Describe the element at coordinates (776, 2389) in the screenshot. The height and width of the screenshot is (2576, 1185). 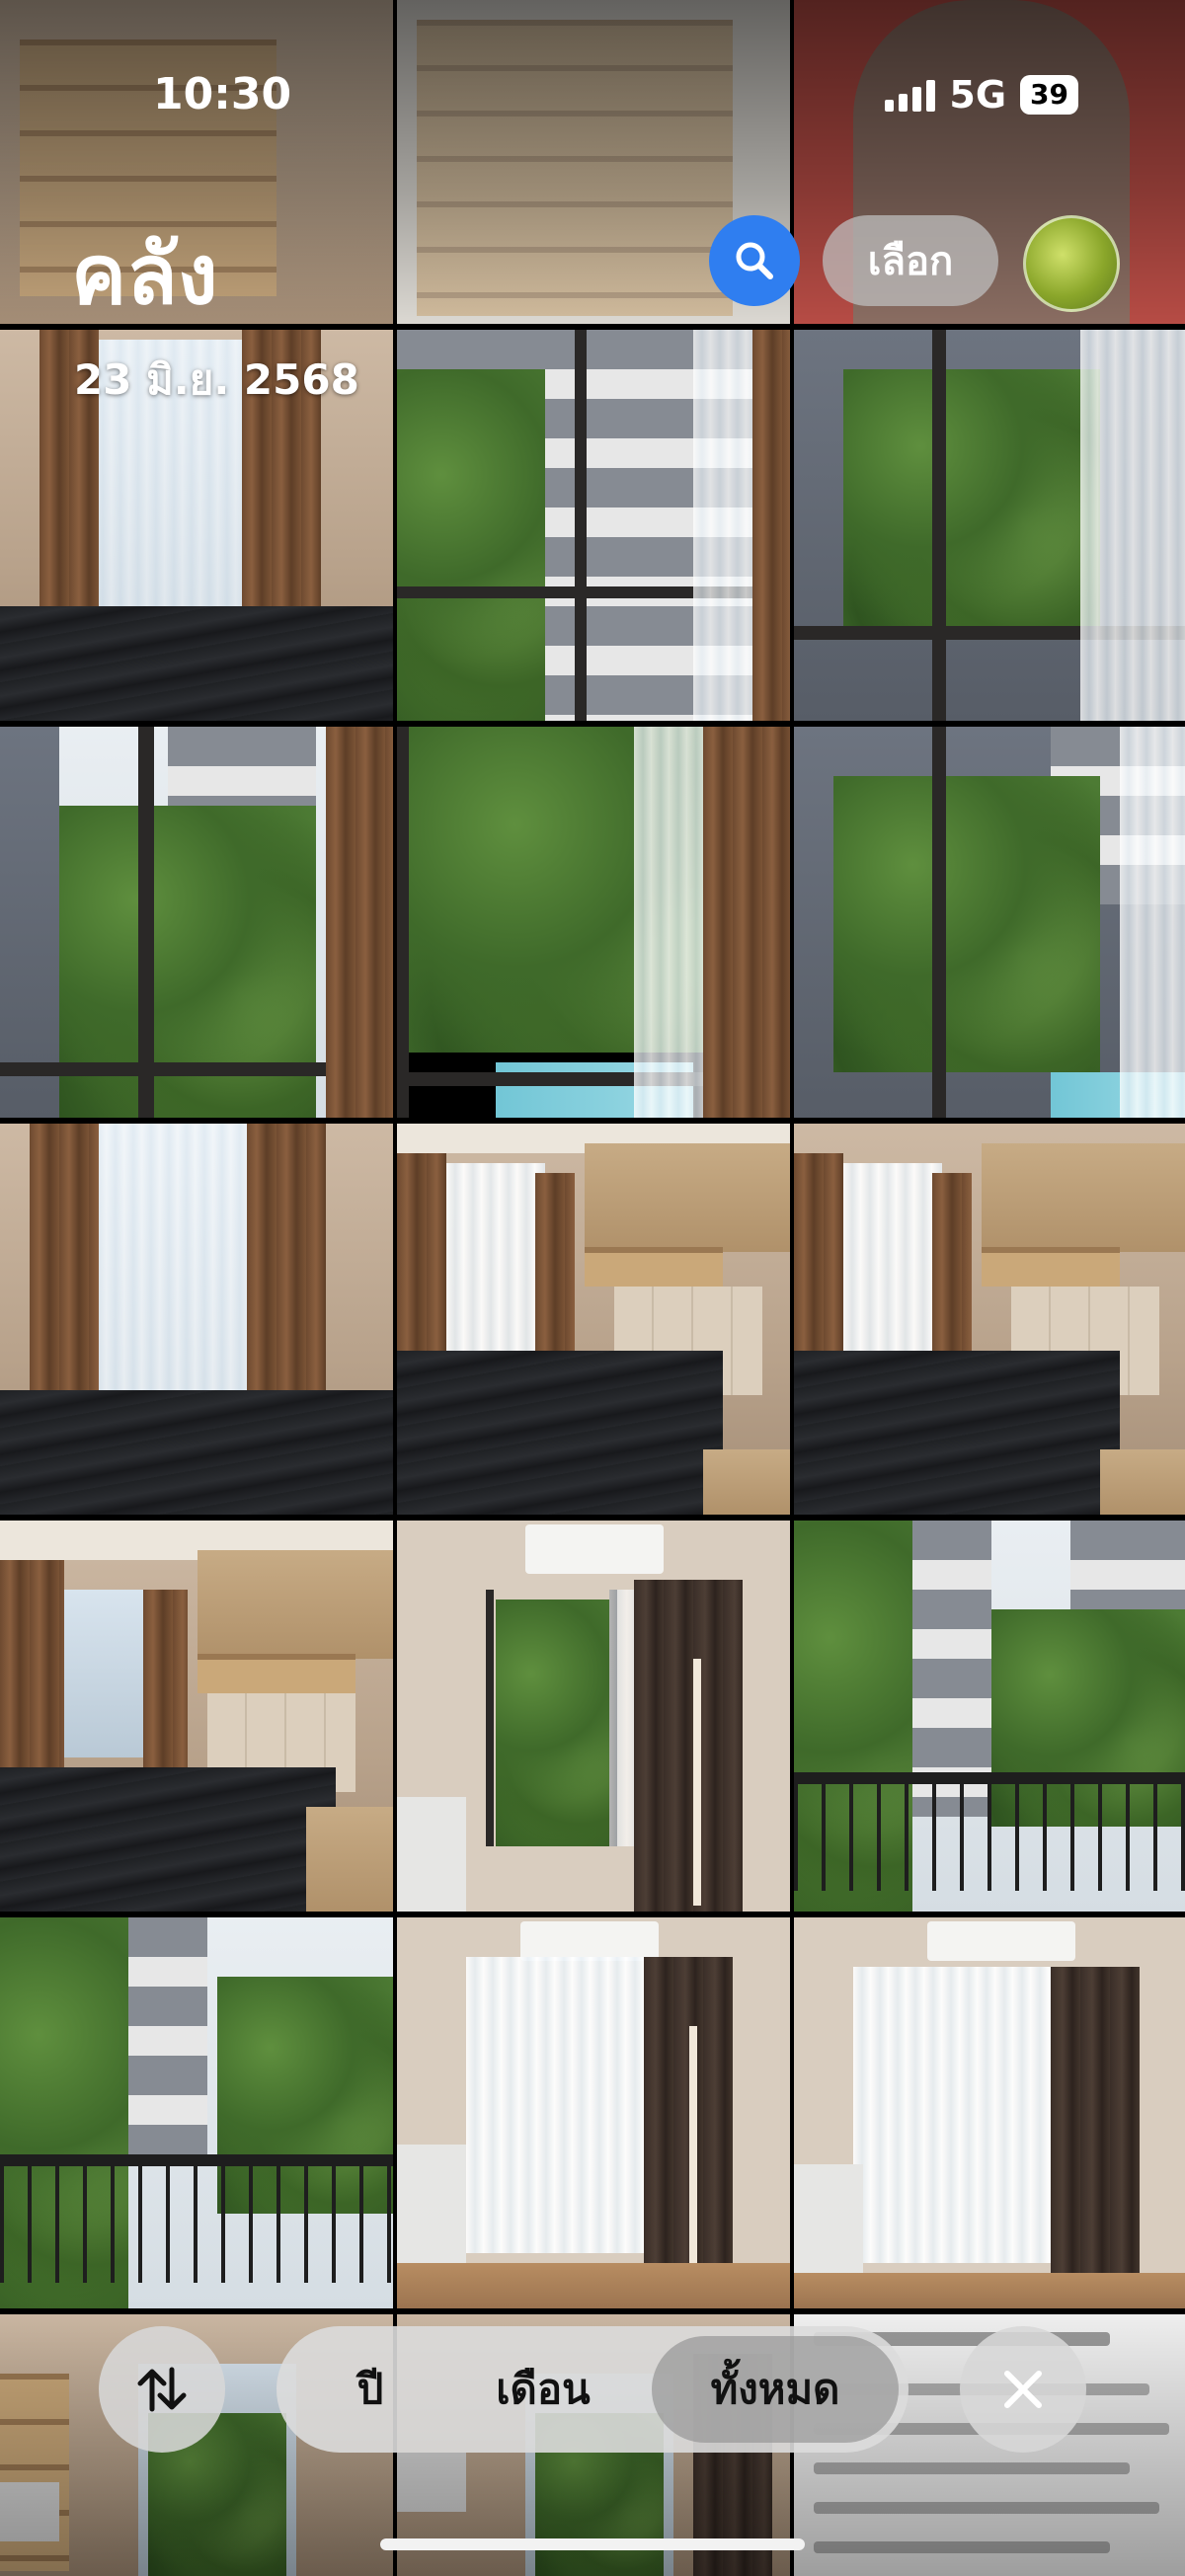
I see `tab-all: ทั้งหมด` at that location.